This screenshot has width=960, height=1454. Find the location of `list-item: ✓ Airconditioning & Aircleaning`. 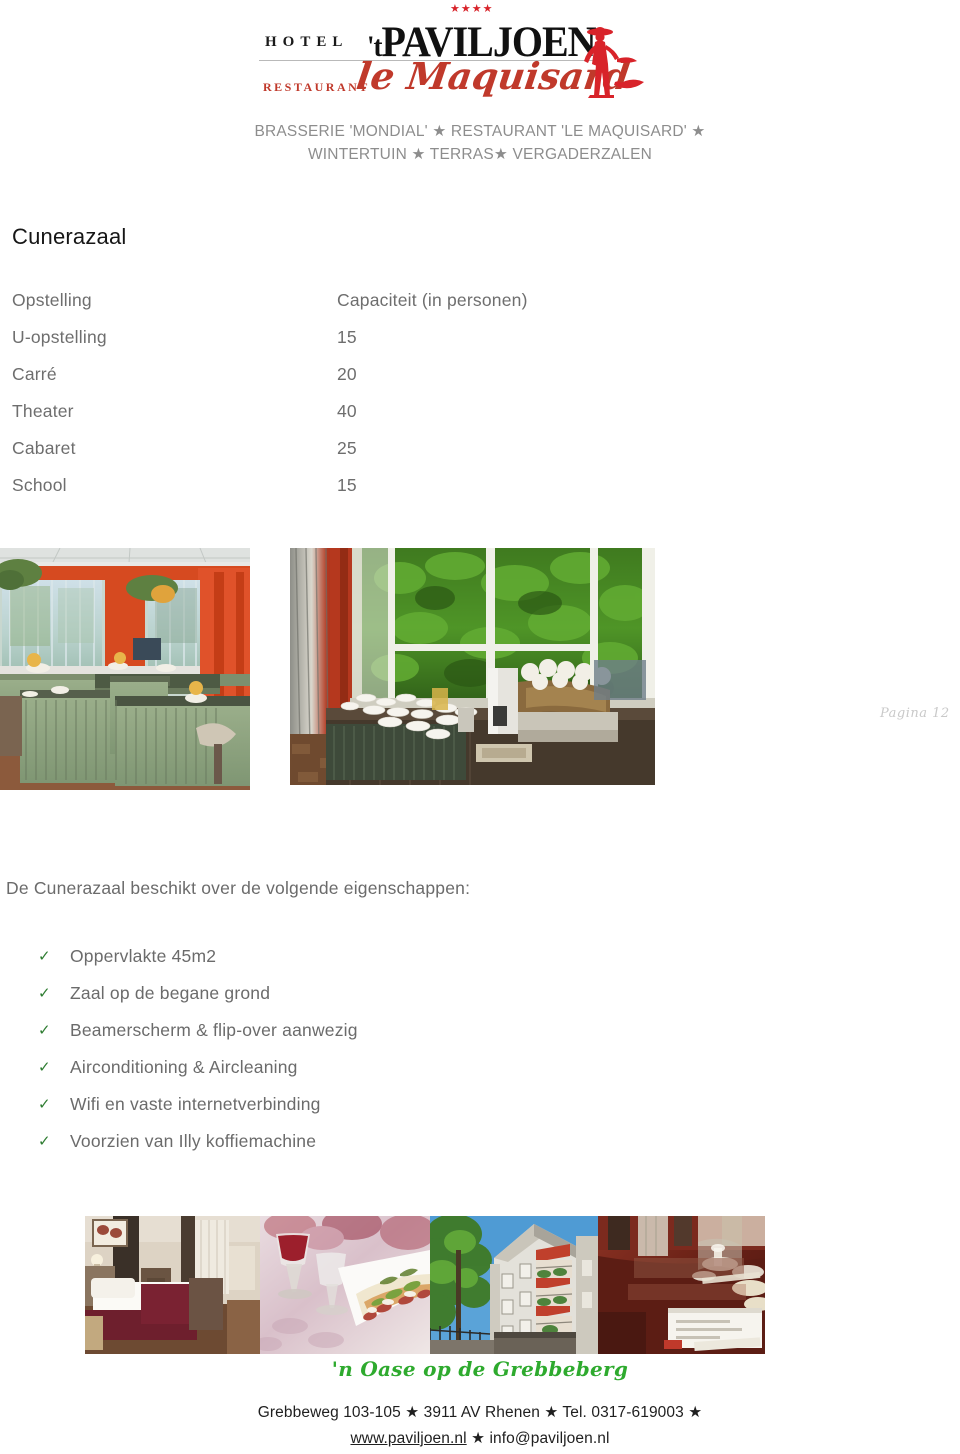

list-item: ✓ Airconditioning & Aircleaning is located at coordinates (298, 1074).